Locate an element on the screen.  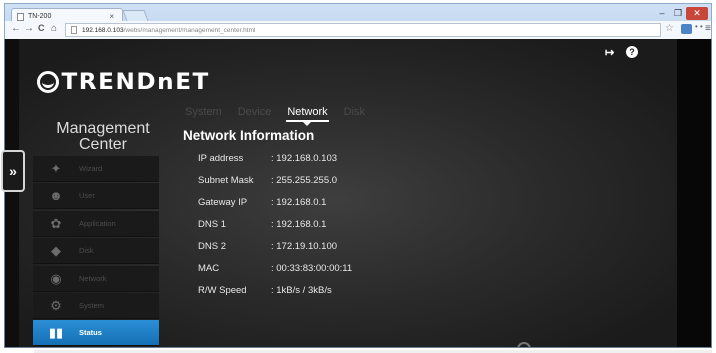
help-icon: ? is located at coordinates (632, 52).